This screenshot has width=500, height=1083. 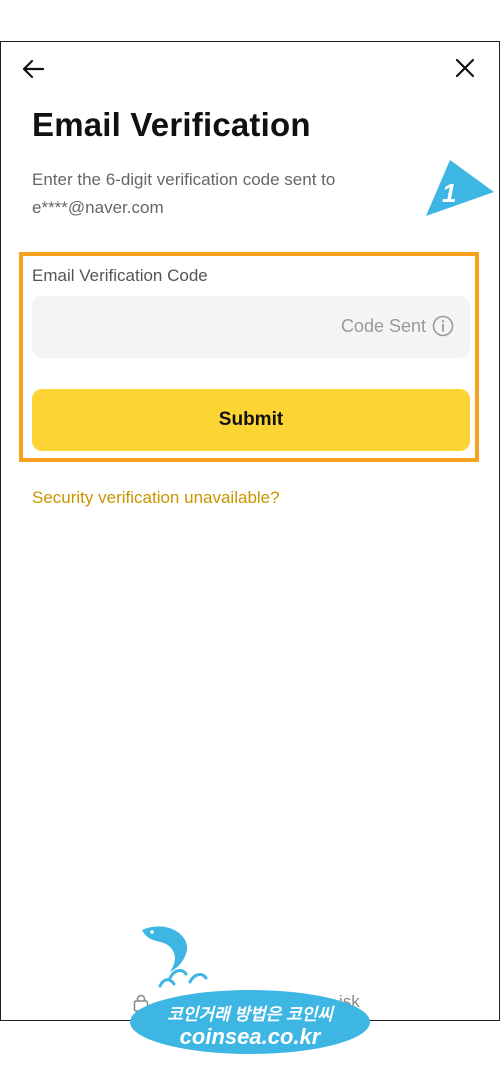 What do you see at coordinates (250, 1014) in the screenshot?
I see `watermark-line1: 코인거래 방법은 코인씨` at bounding box center [250, 1014].